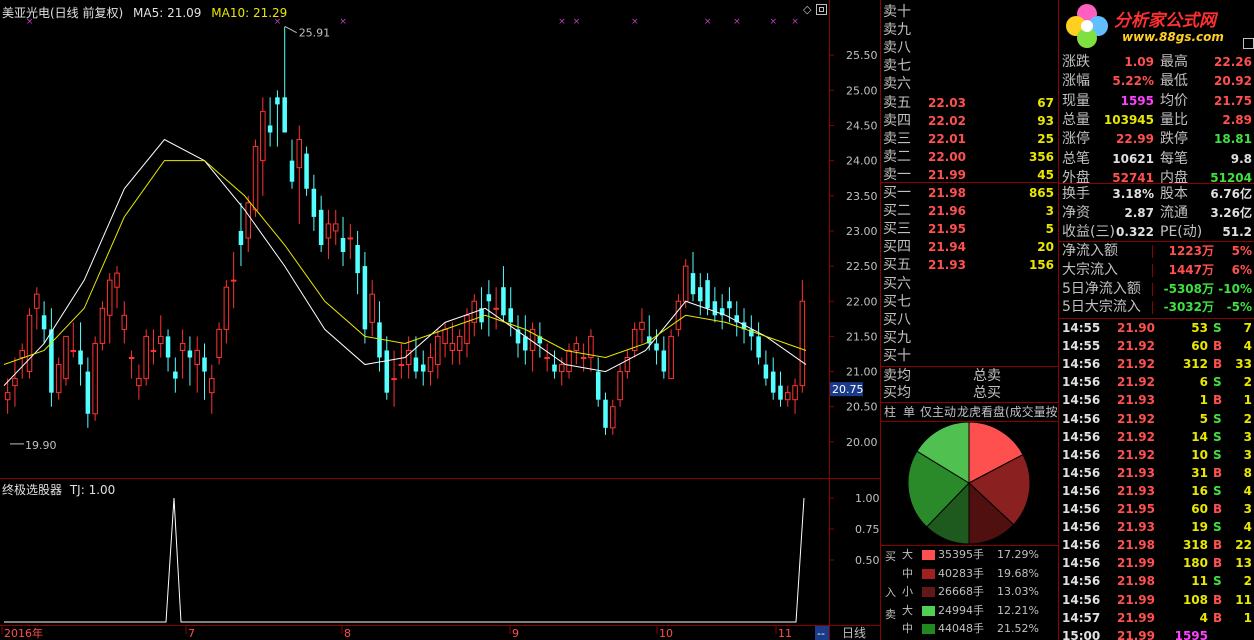 This screenshot has width=1254, height=640. Describe the element at coordinates (1157, 251) in the screenshot. I see `fund-flow-row: 净流入额 1223万 5%` at that location.